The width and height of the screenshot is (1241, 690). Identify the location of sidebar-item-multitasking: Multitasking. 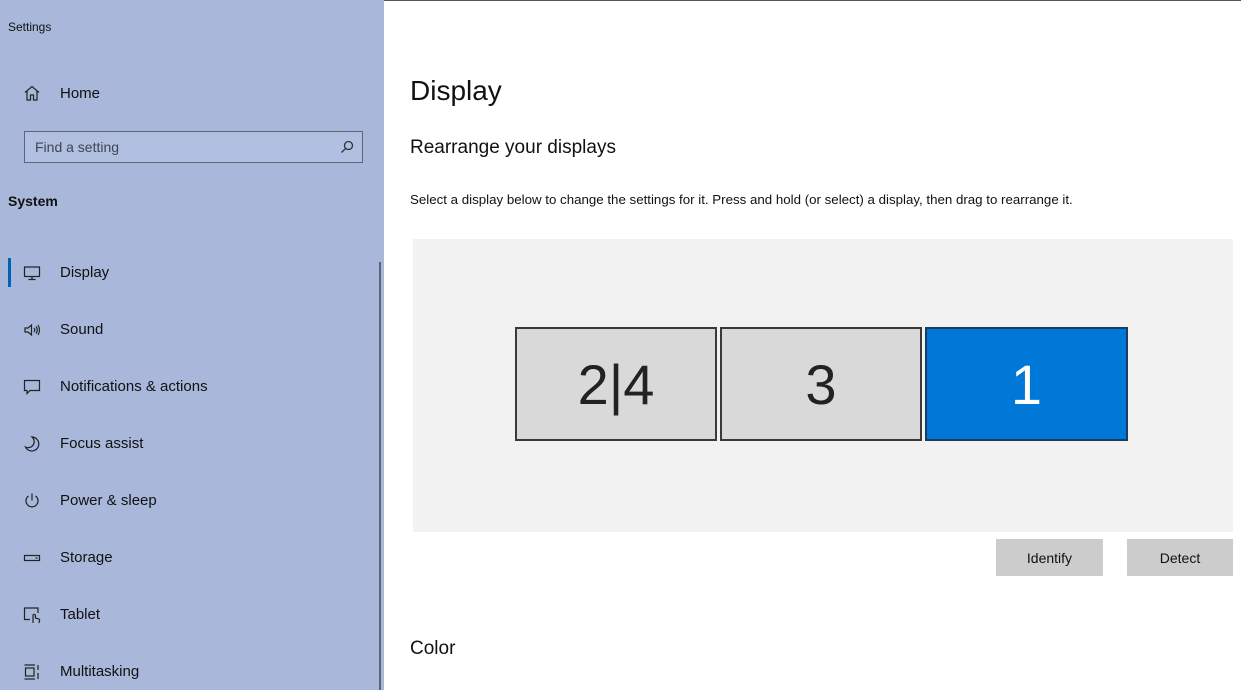
(190, 666).